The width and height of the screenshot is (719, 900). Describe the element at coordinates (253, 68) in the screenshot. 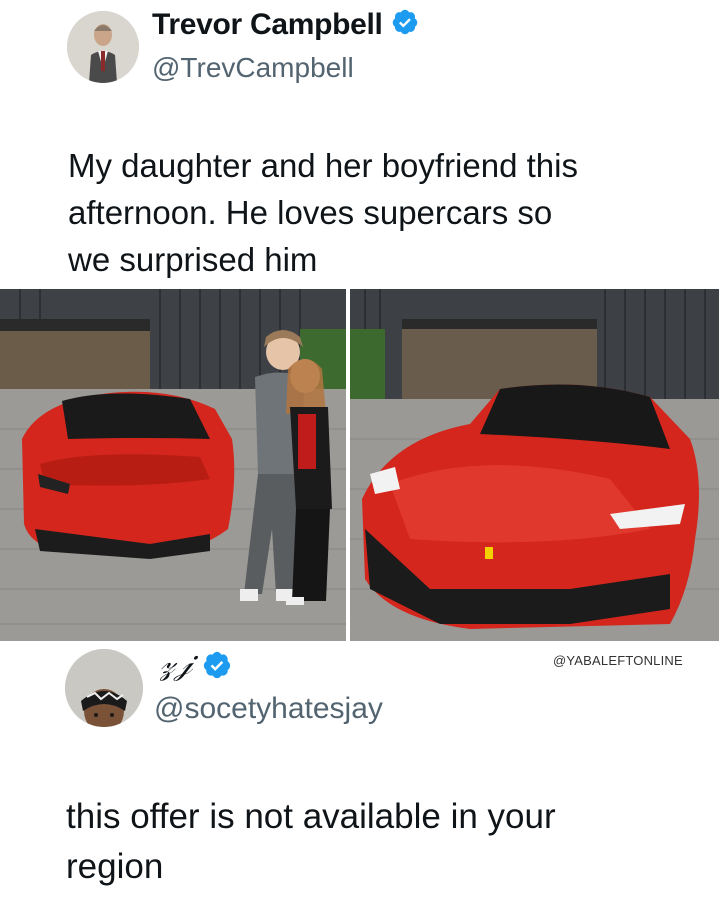

I see `user-handle: @TrevCampbell` at that location.